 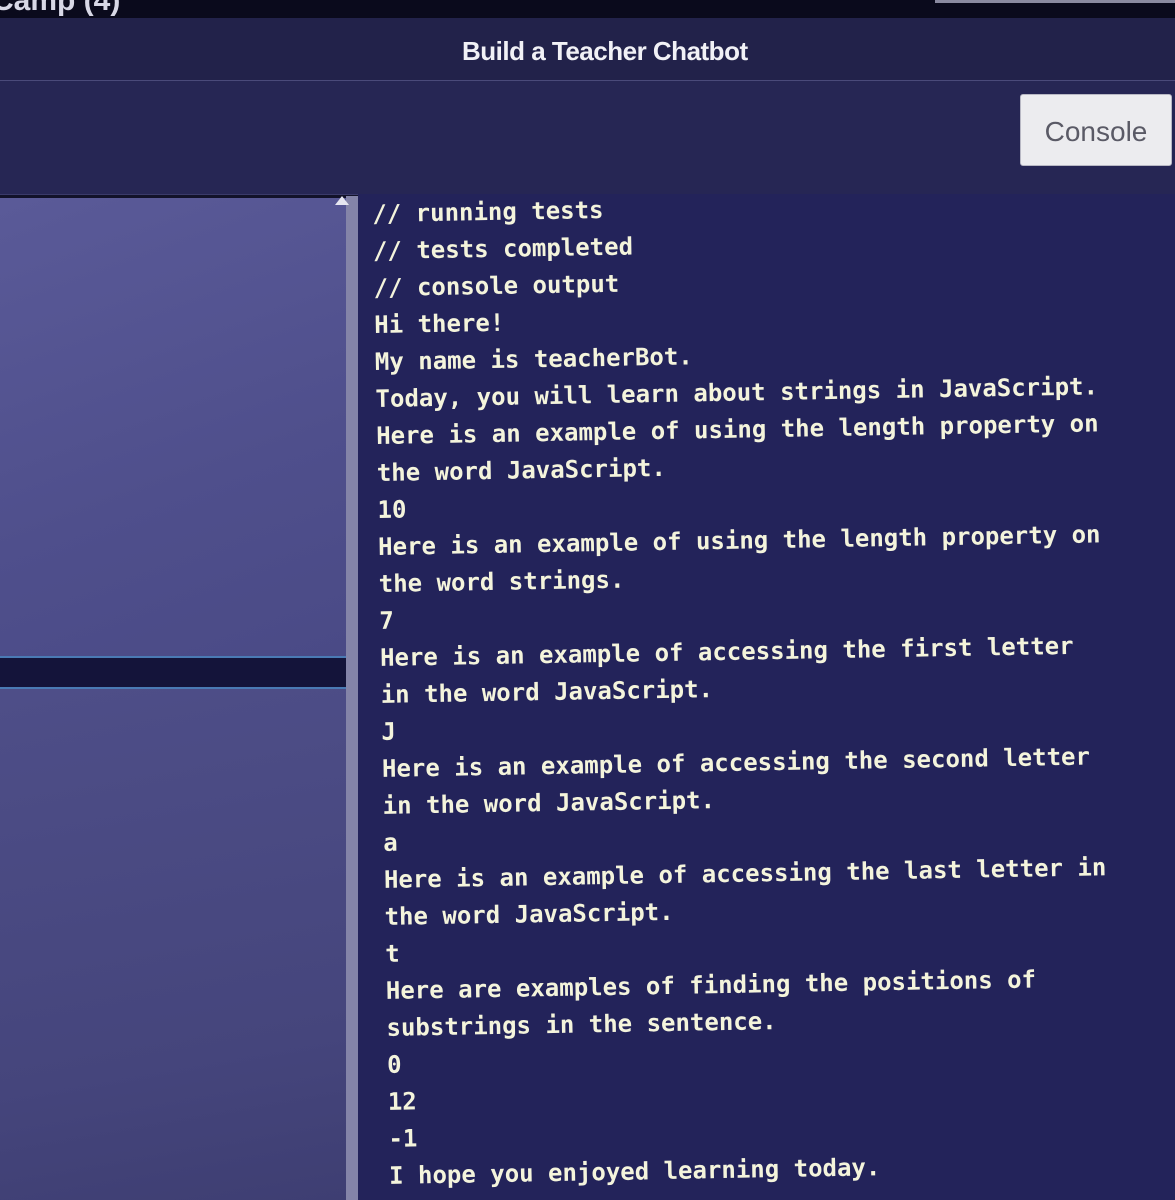 What do you see at coordinates (587, 9) in the screenshot?
I see `browser-tab-bar: Camp (4)` at bounding box center [587, 9].